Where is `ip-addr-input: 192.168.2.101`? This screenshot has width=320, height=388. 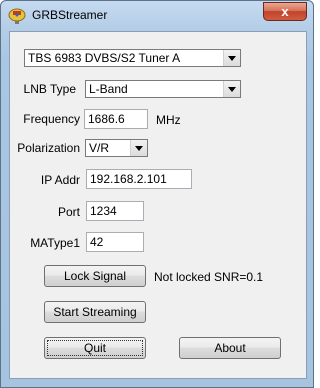
ip-addr-input: 192.168.2.101 is located at coordinates (139, 179).